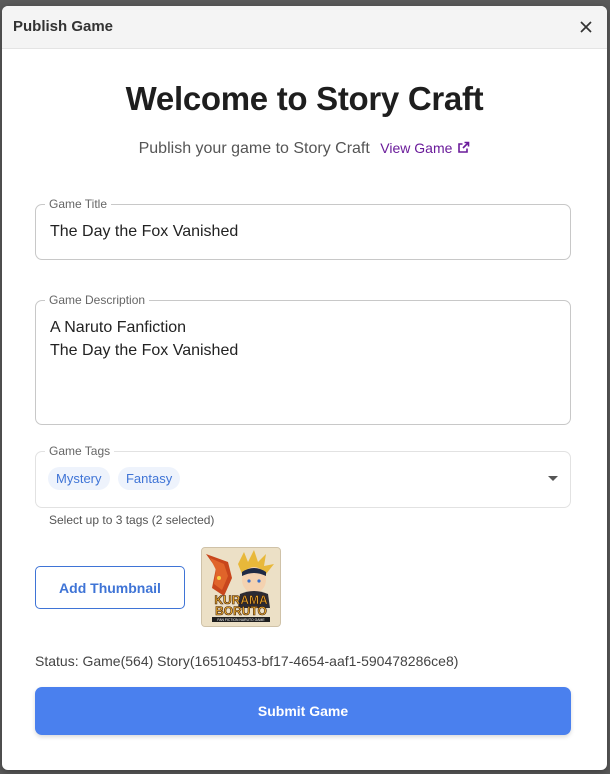  What do you see at coordinates (80, 451) in the screenshot?
I see `game-tags-label: Game Tags` at bounding box center [80, 451].